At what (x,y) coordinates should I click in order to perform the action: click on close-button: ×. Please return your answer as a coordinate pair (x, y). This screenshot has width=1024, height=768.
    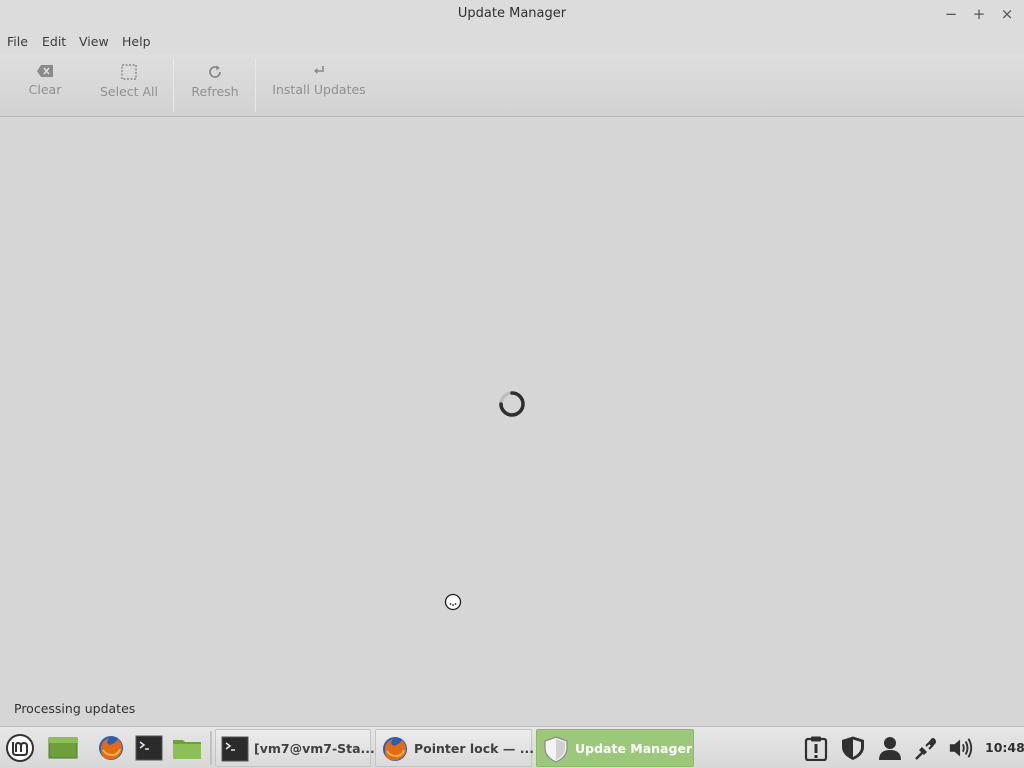
    Looking at the image, I should click on (1007, 14).